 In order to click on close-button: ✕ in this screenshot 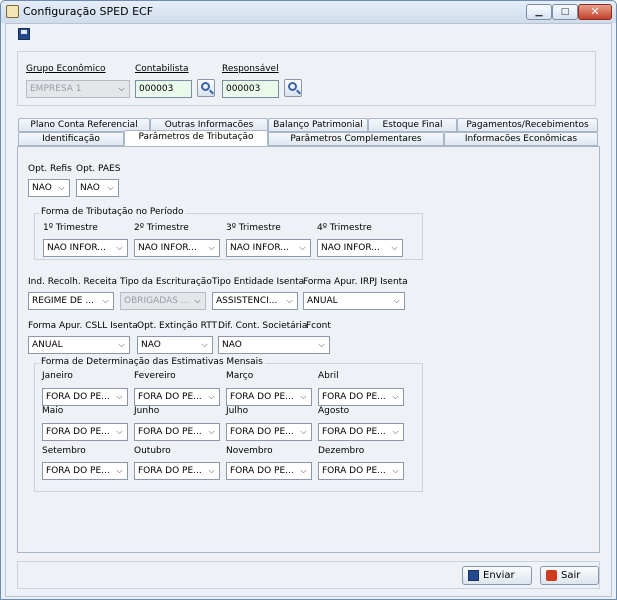, I will do `click(595, 12)`.